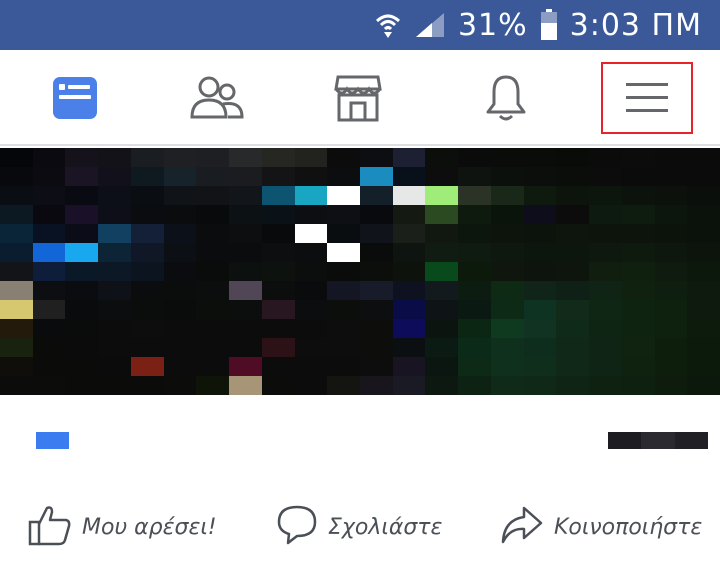  Describe the element at coordinates (635, 25) in the screenshot. I see `clock: 3:03 ΠΜ` at that location.